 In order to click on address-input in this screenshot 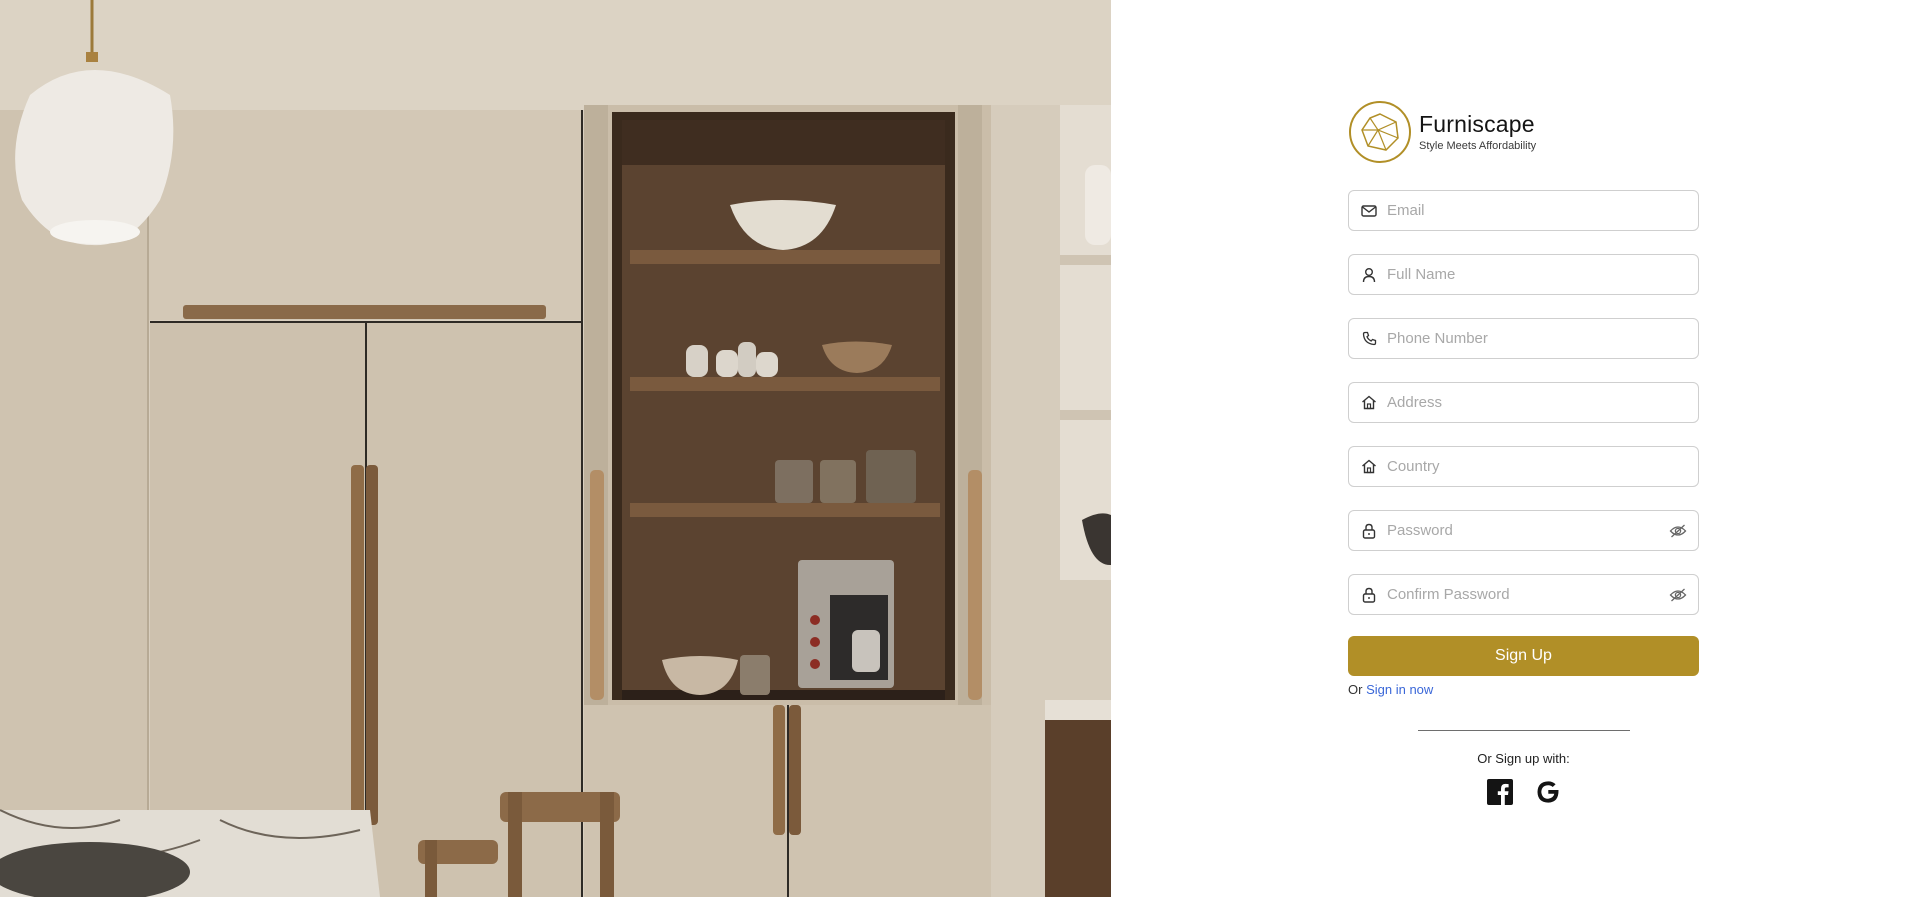, I will do `click(1537, 402)`.